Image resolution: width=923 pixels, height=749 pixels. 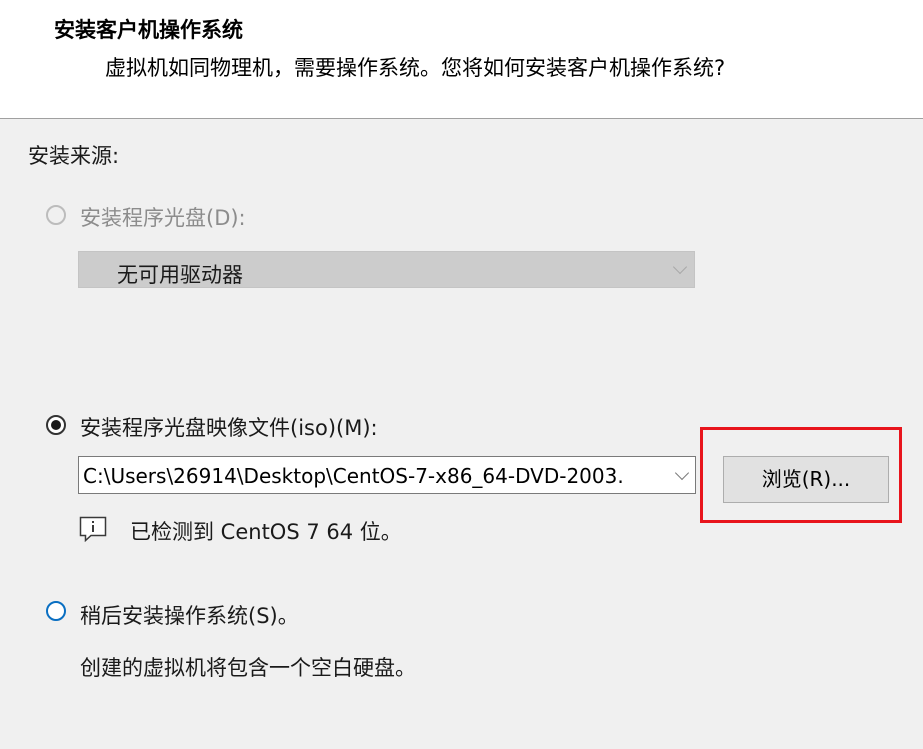 I want to click on page-title: 安装客户机操作系统, so click(x=148, y=30).